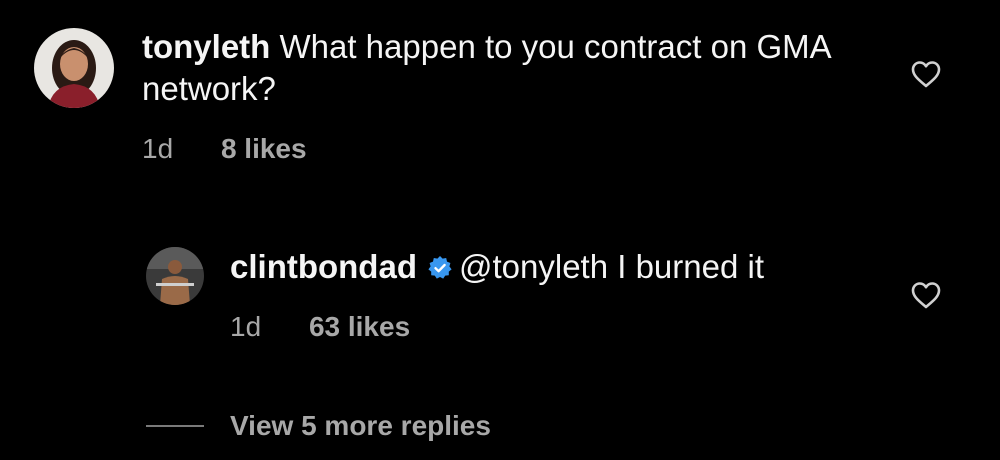 The height and width of the screenshot is (460, 1000). I want to click on commenter-avatar-clintbondad, so click(175, 276).